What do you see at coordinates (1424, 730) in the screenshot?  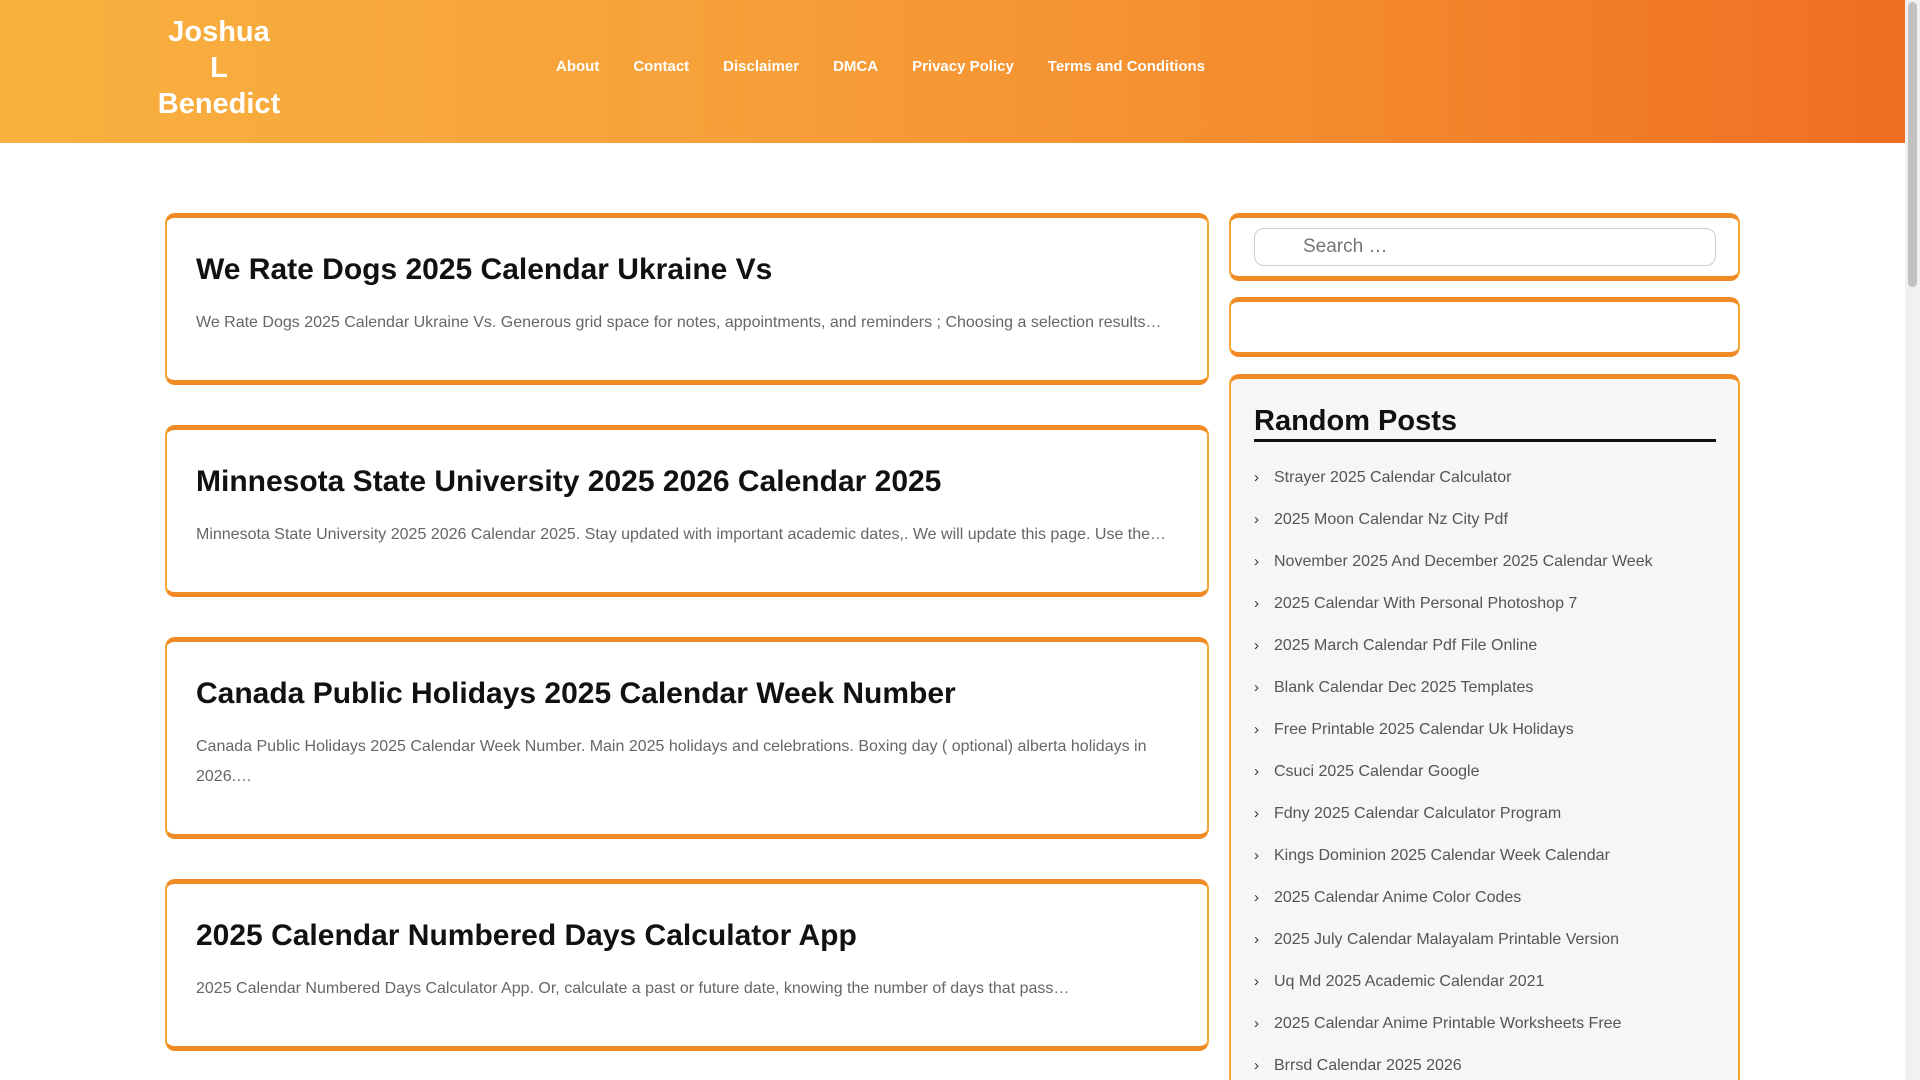 I see `random-post-link: Free Printable 2025 Calendar Uk Holidays` at bounding box center [1424, 730].